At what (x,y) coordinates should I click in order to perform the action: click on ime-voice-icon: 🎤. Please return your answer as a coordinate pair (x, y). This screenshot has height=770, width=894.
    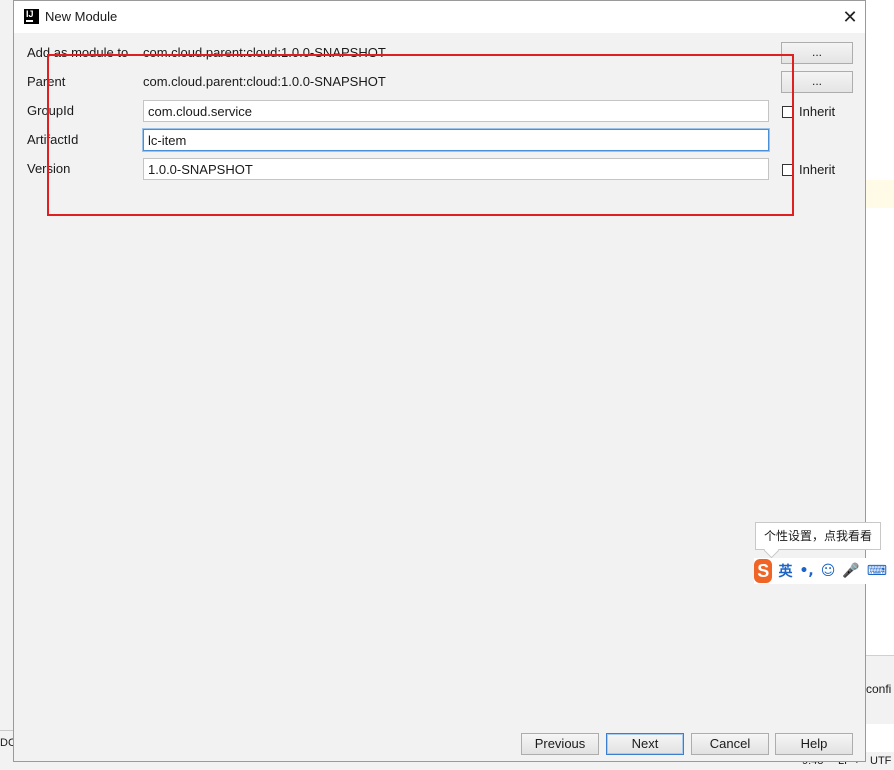
    Looking at the image, I should click on (850, 571).